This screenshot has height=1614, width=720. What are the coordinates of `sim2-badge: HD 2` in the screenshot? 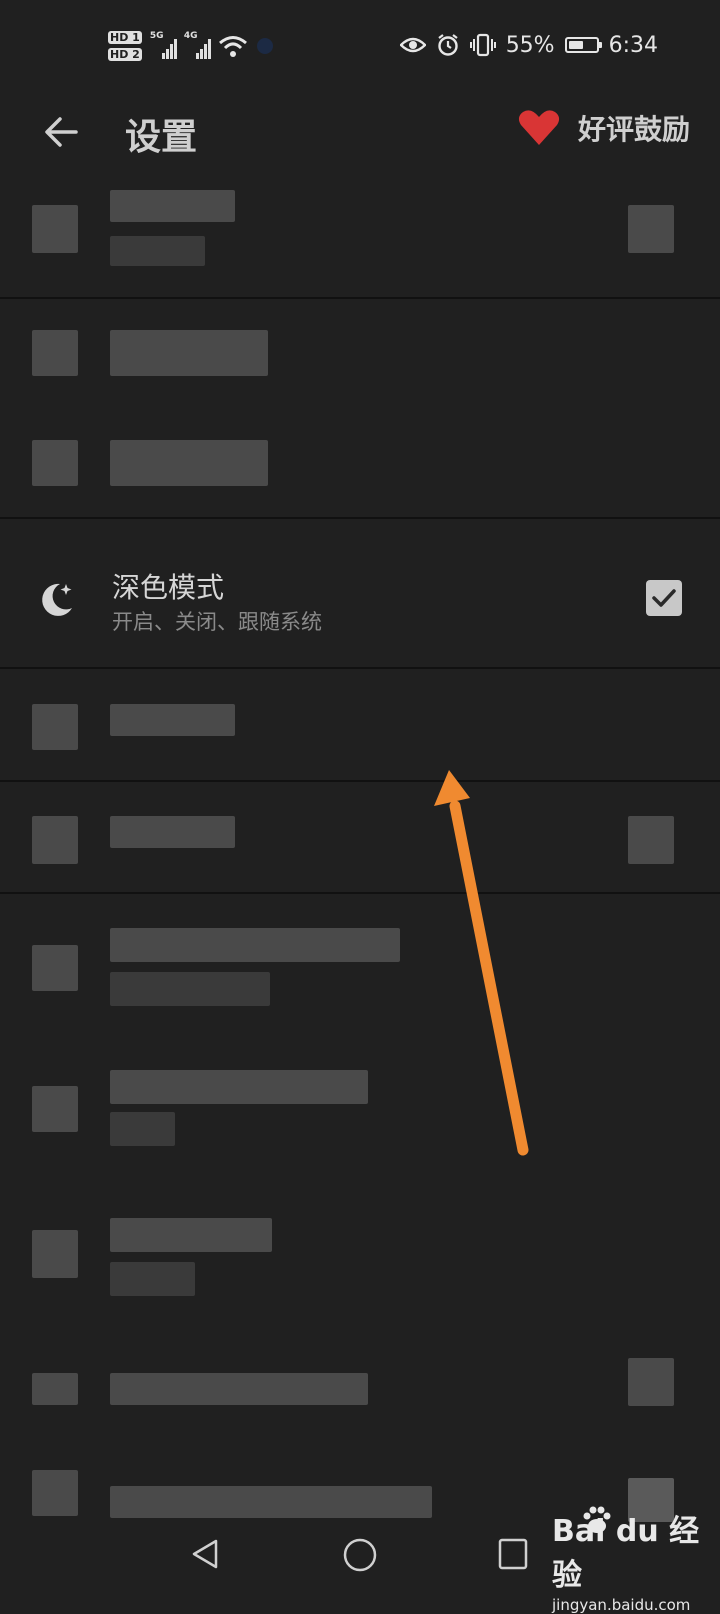 It's located at (125, 54).